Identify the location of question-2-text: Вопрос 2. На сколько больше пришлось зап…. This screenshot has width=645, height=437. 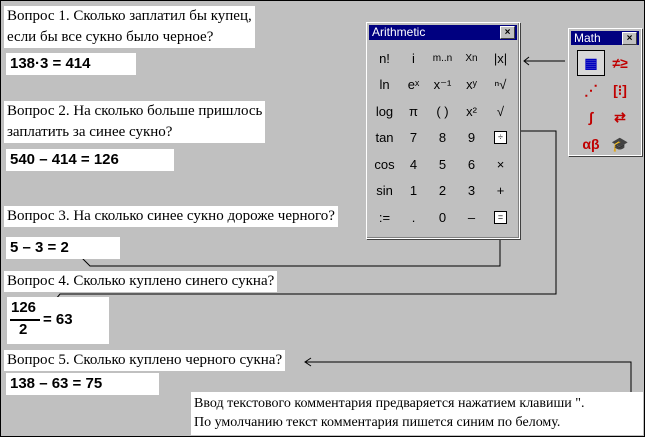
(135, 122).